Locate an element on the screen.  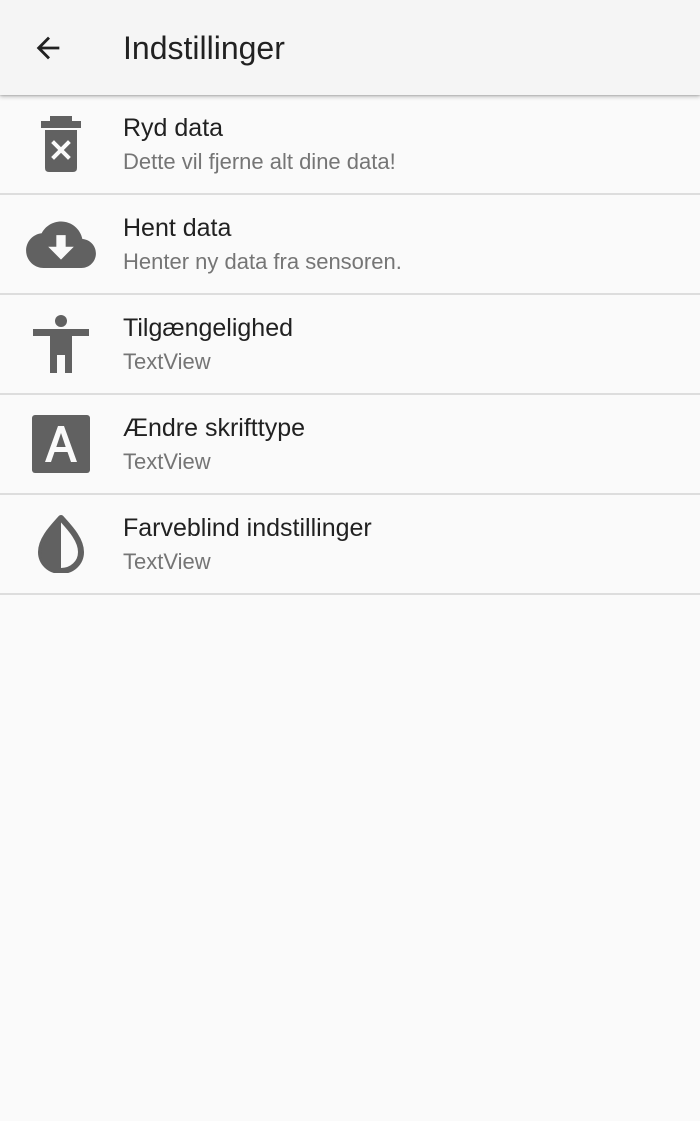
font-letter-a-icon is located at coordinates (61, 444).